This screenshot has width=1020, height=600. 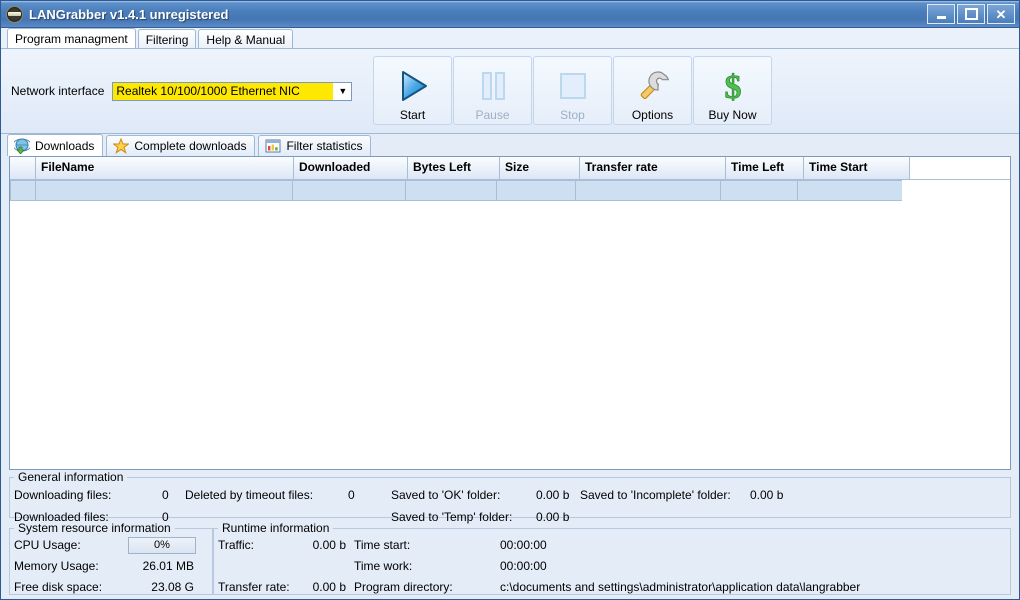 What do you see at coordinates (22, 146) in the screenshot?
I see `globe-download-icon` at bounding box center [22, 146].